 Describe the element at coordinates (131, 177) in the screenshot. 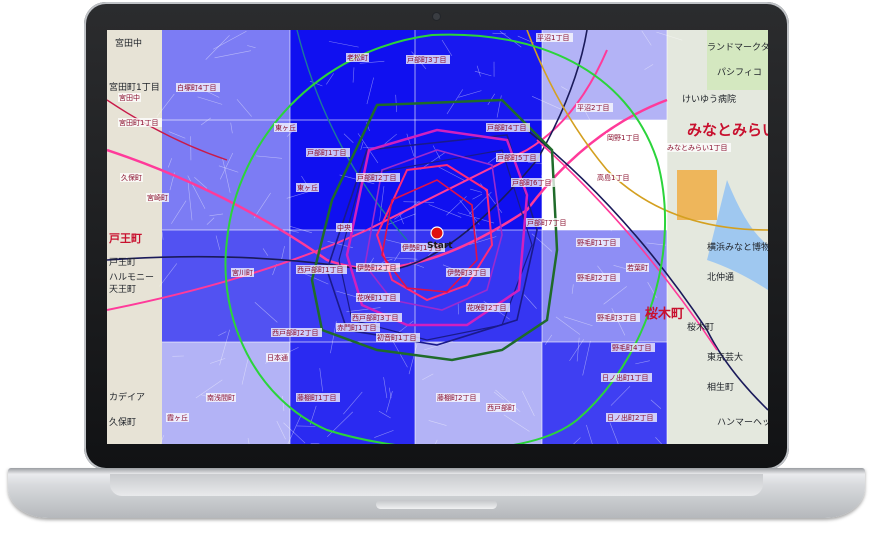

I see `block-label: 久保町` at that location.